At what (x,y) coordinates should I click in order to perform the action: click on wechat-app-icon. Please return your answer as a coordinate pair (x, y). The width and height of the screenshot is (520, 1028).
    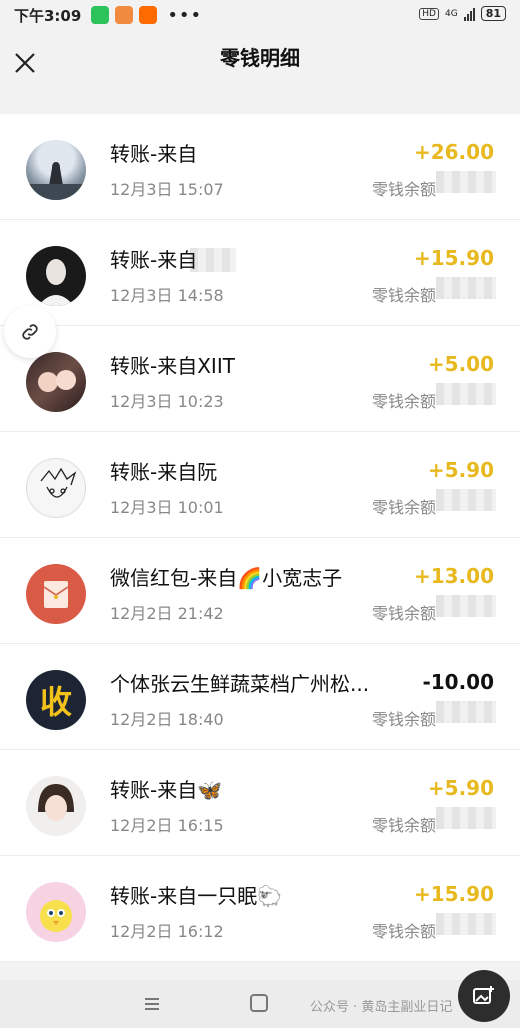
    Looking at the image, I should click on (100, 15).